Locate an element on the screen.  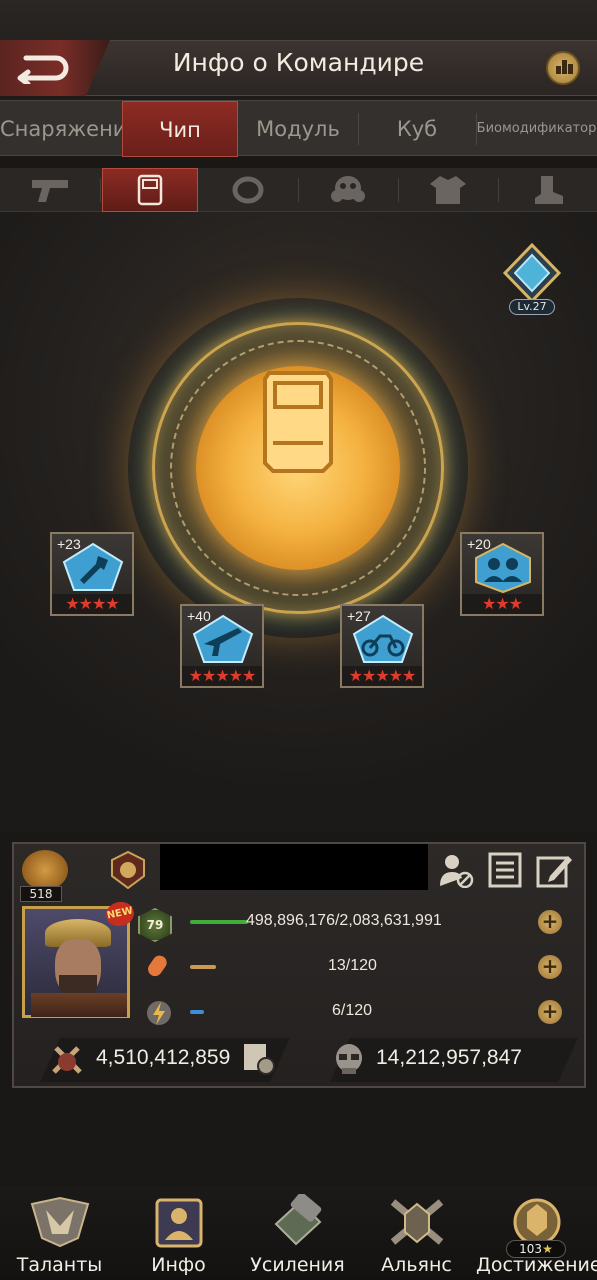
commander-level: 79 is located at coordinates (155, 925).